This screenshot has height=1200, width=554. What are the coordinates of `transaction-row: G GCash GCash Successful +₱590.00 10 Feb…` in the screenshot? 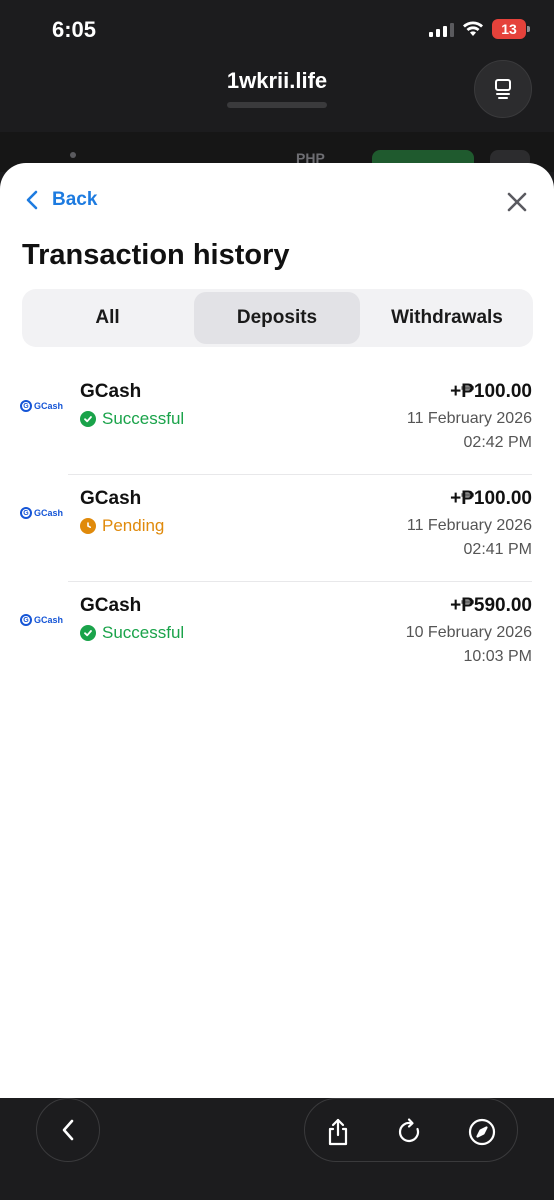 It's located at (277, 635).